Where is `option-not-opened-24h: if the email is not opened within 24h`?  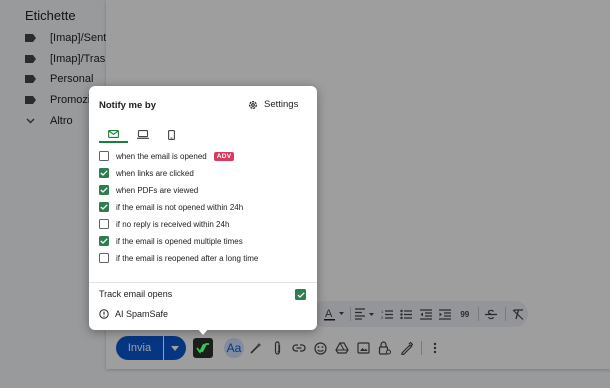 option-not-opened-24h: if the email is not opened within 24h is located at coordinates (171, 207).